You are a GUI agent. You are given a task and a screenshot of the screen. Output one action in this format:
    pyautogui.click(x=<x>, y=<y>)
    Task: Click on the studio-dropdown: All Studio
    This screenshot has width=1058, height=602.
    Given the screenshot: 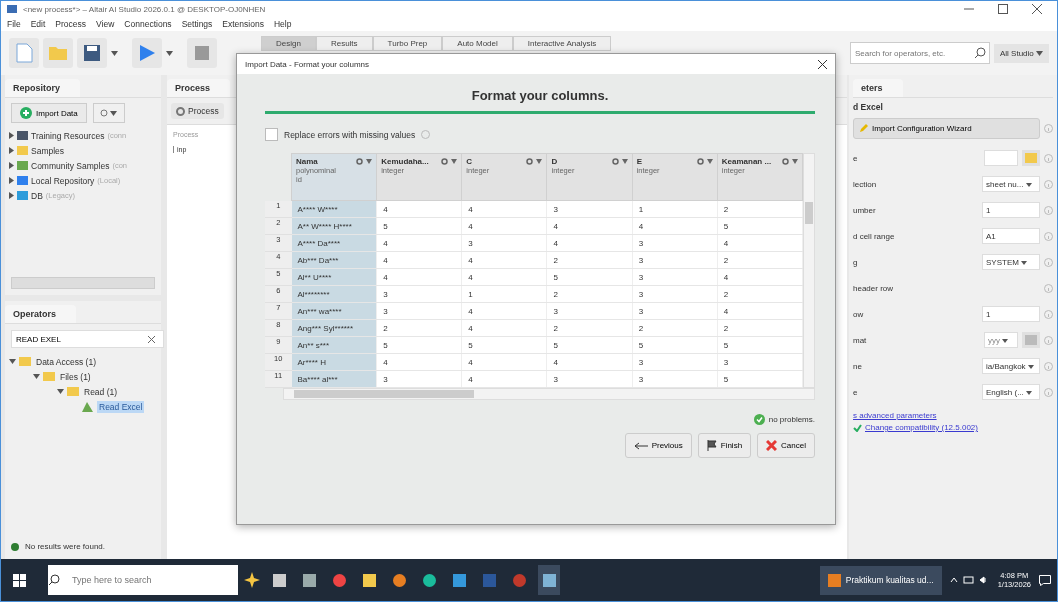 What is the action you would take?
    pyautogui.click(x=1021, y=53)
    